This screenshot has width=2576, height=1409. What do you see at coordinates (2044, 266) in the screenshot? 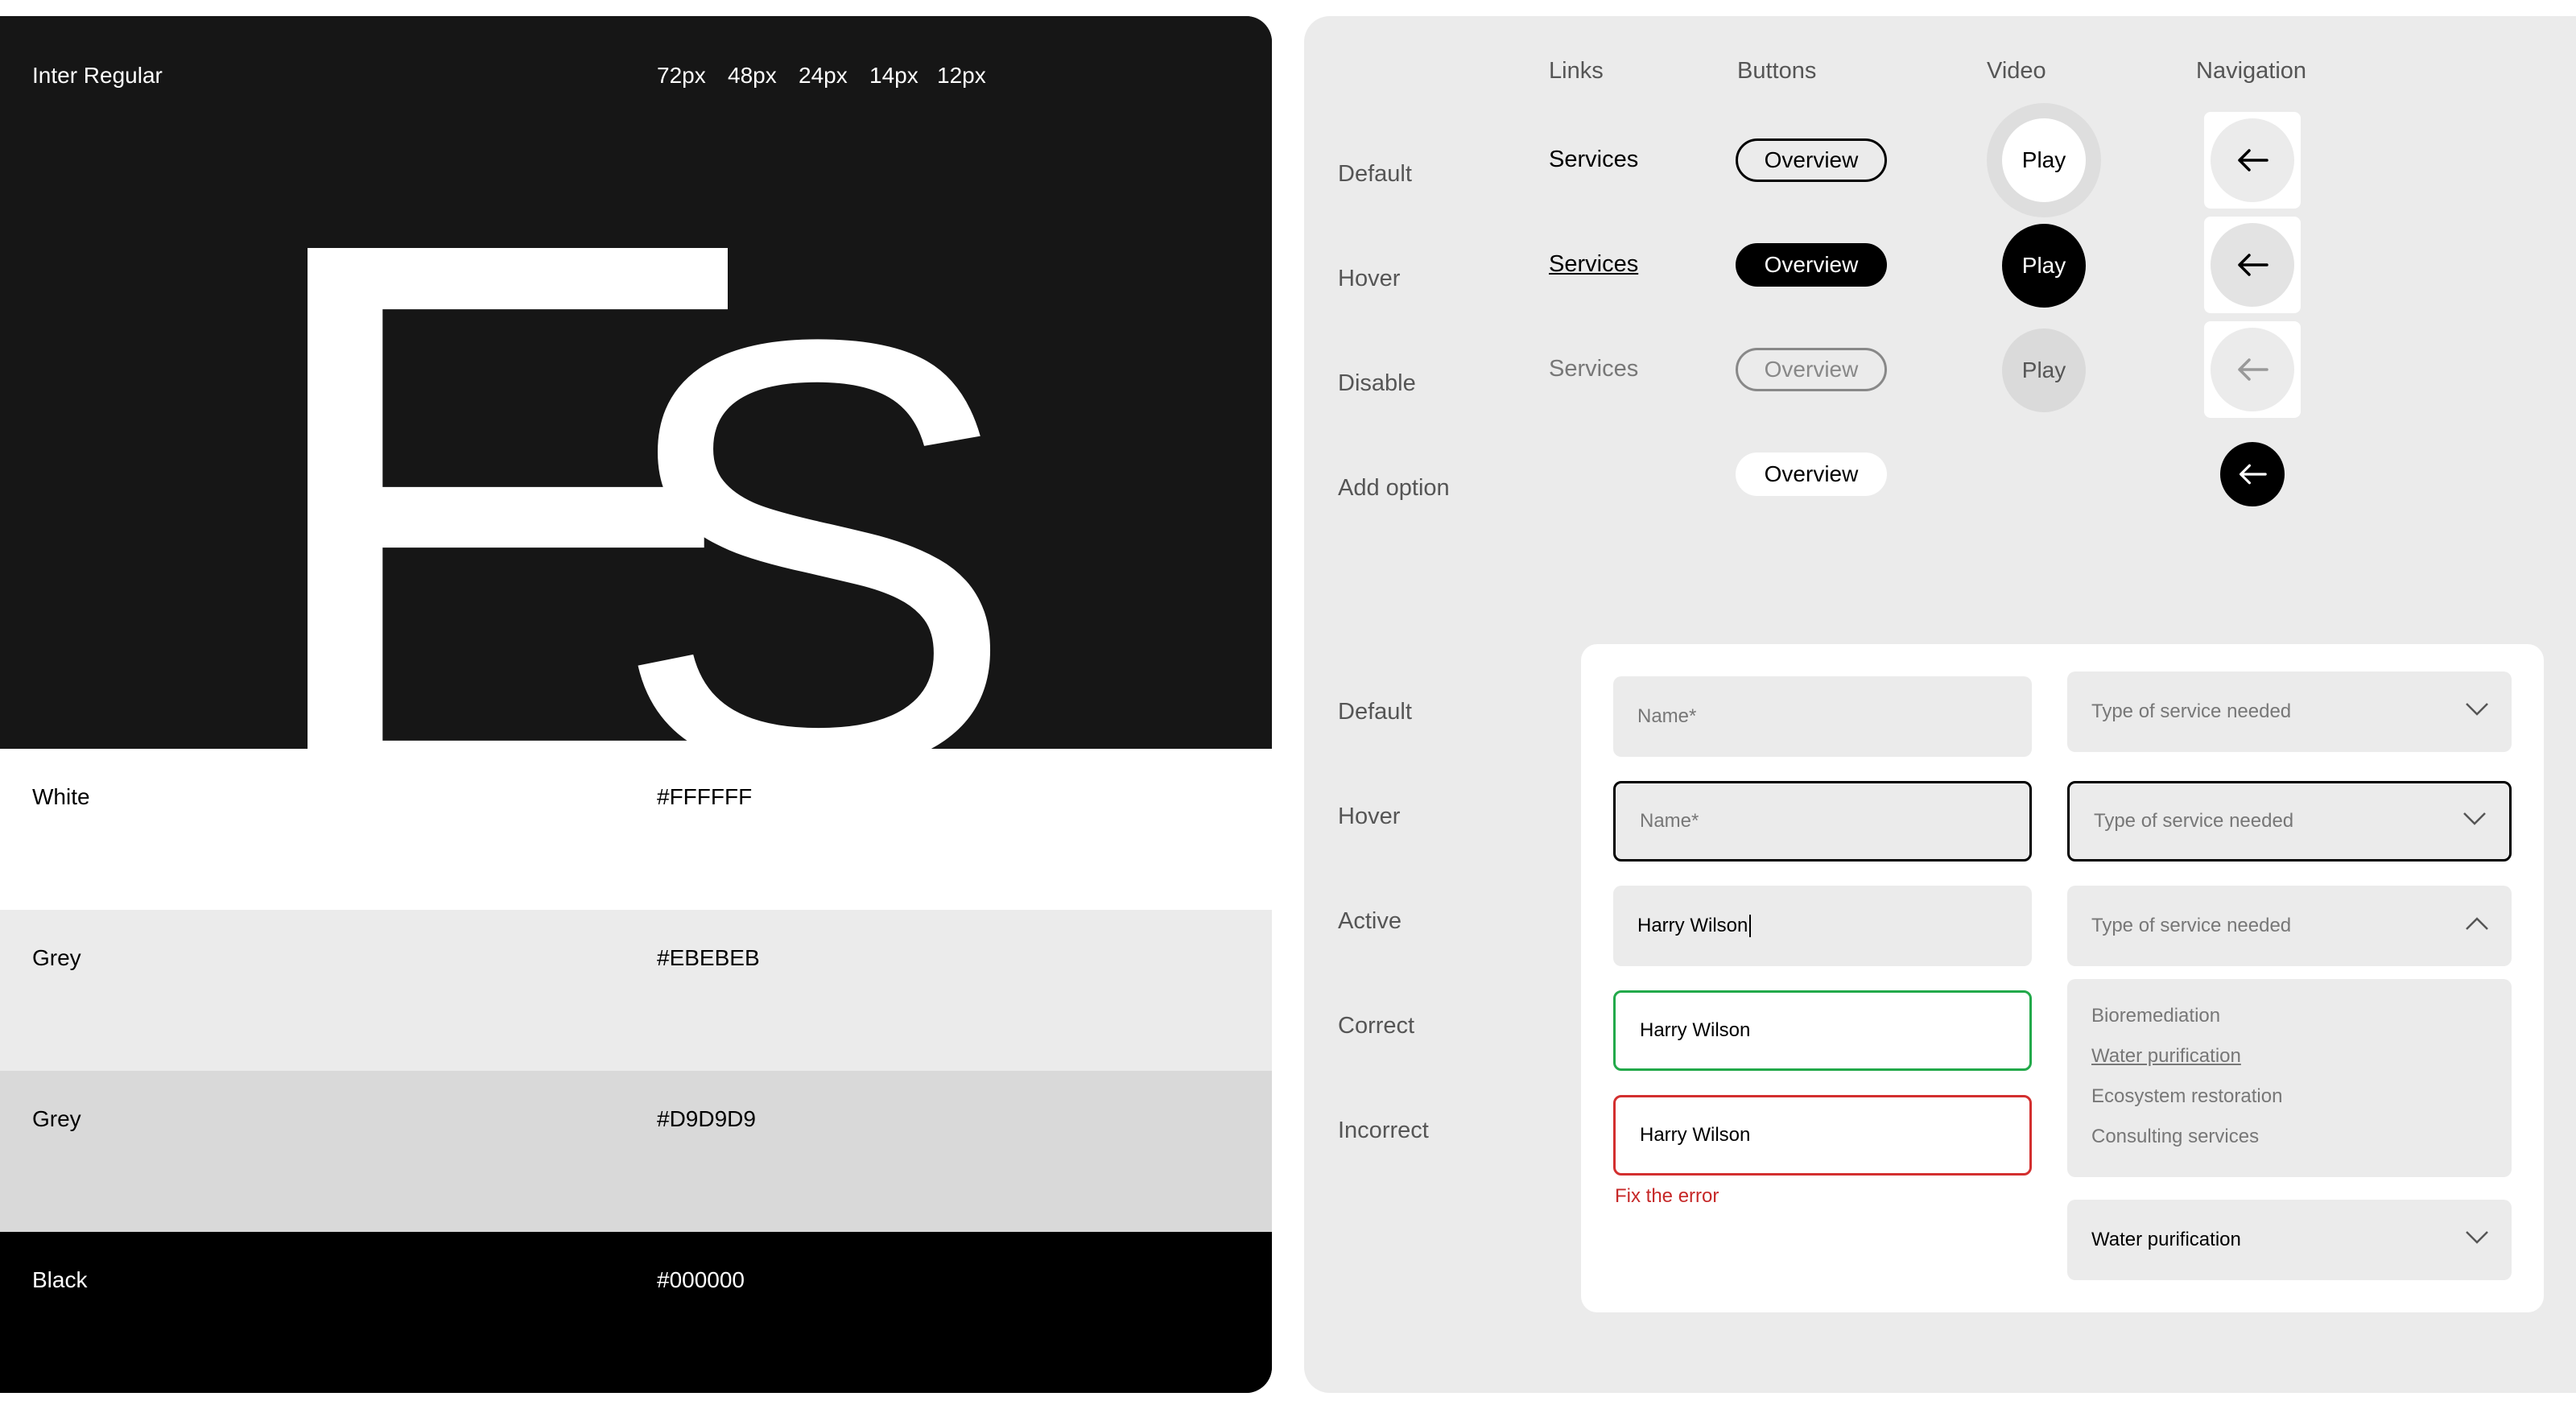
I see `play-button-hover: Play` at bounding box center [2044, 266].